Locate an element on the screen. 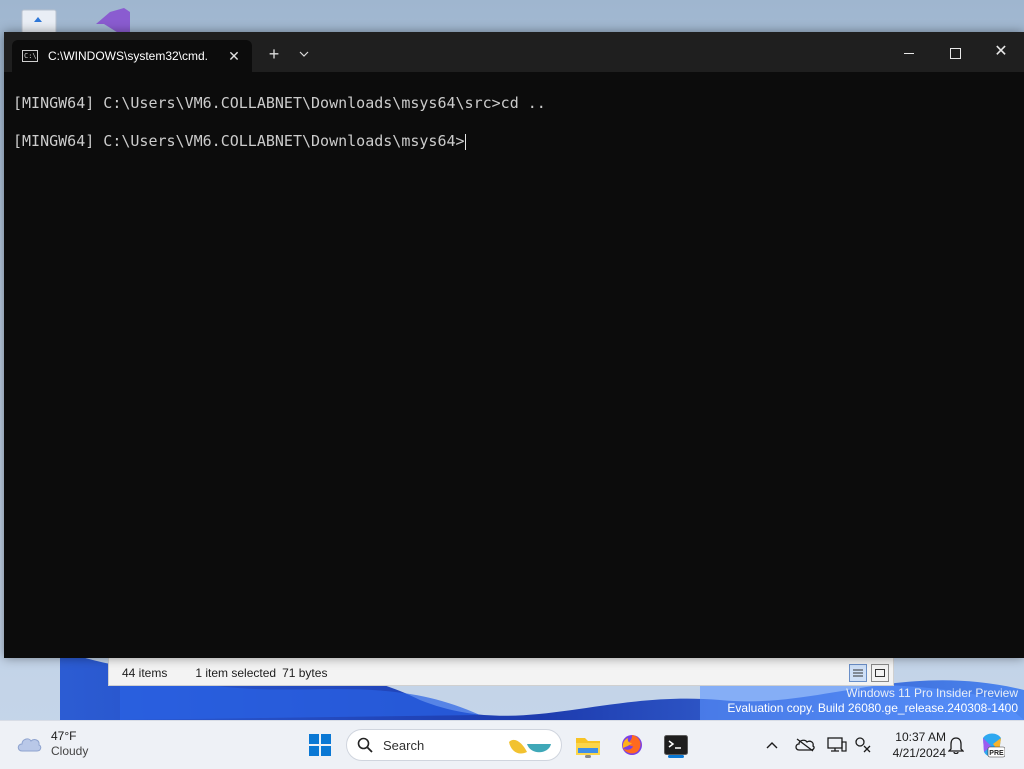 The height and width of the screenshot is (769, 1024). selection-size: 71 bytes is located at coordinates (305, 673).